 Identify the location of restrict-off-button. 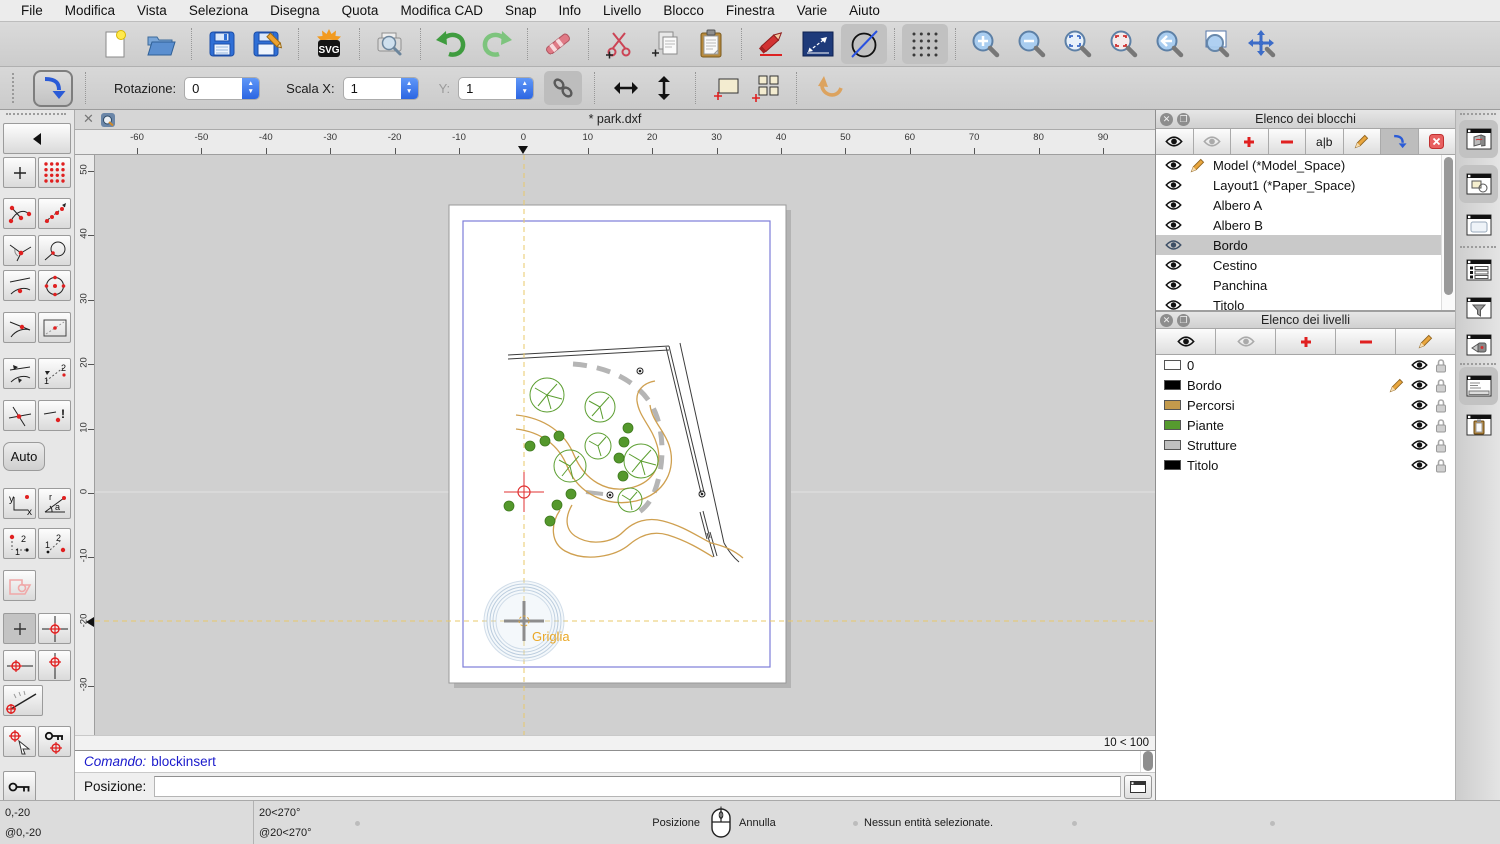
(19, 628).